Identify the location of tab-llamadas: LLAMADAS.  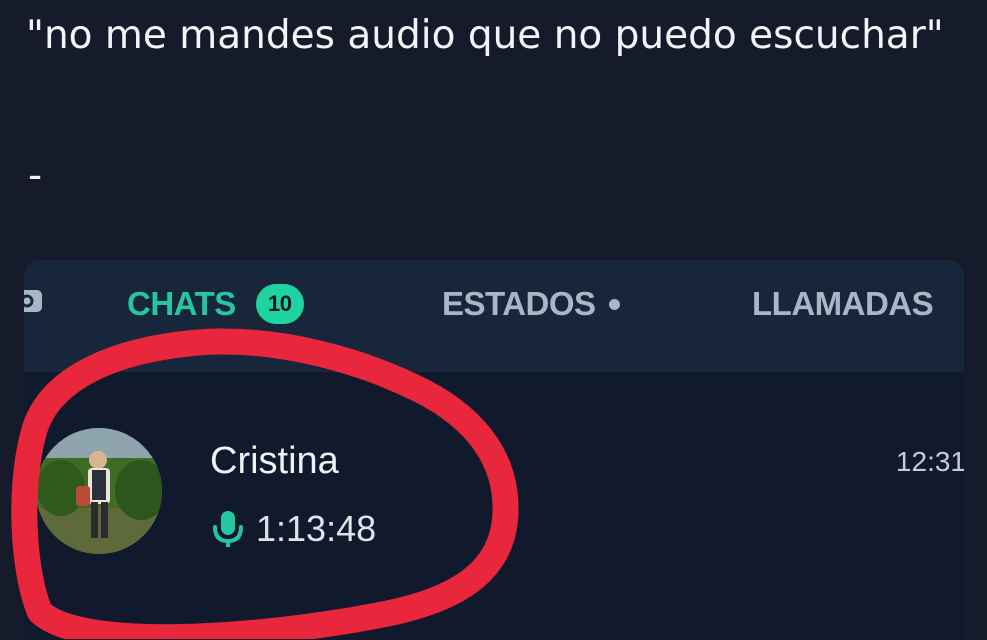
(843, 304).